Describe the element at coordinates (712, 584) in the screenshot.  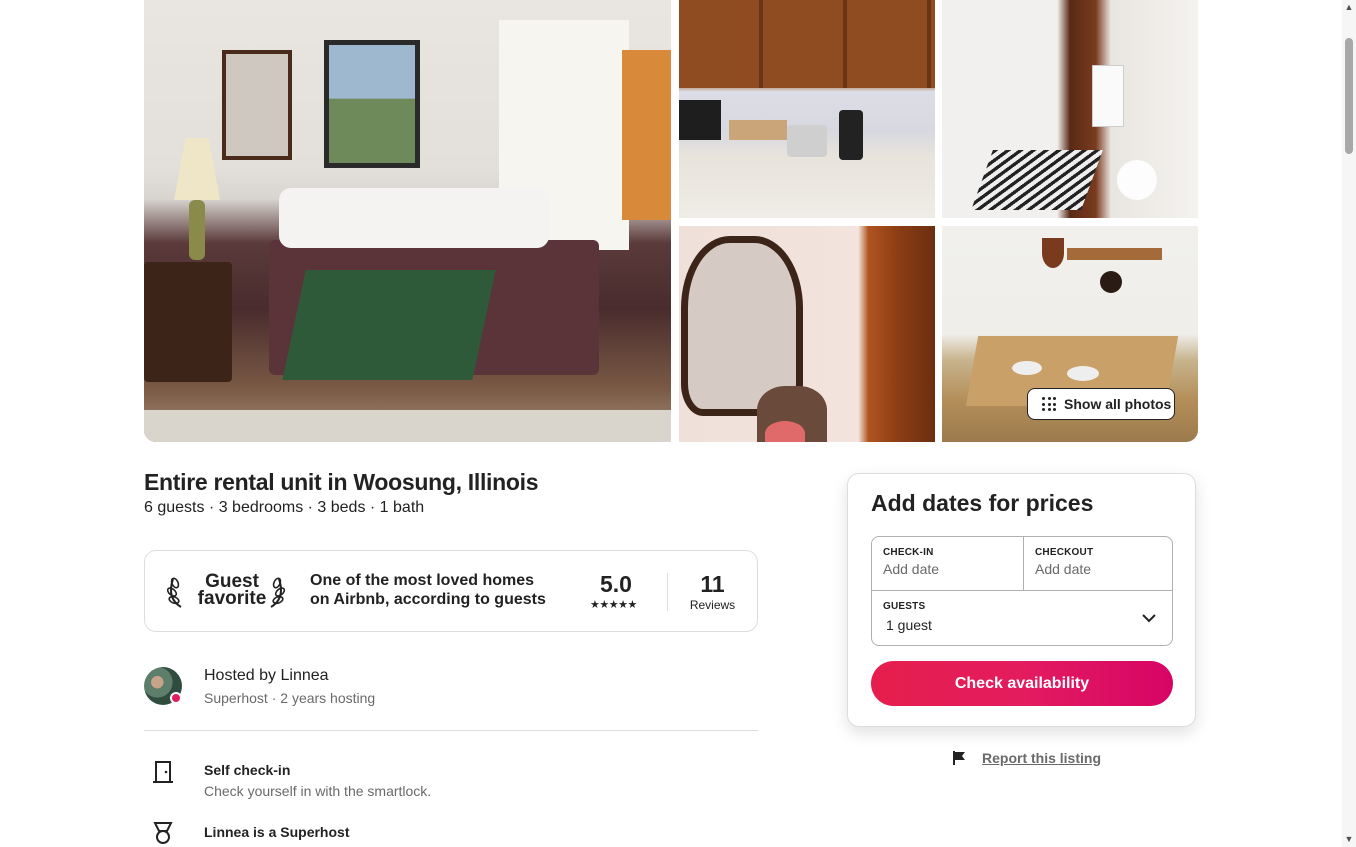
I see `reviews-count: 11` at that location.